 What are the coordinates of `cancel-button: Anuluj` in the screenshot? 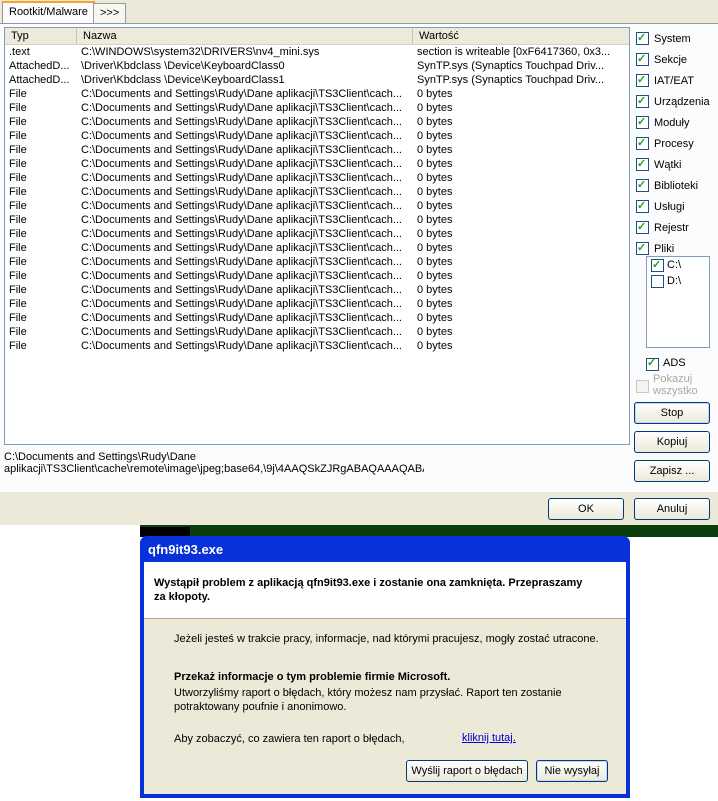 It's located at (672, 509).